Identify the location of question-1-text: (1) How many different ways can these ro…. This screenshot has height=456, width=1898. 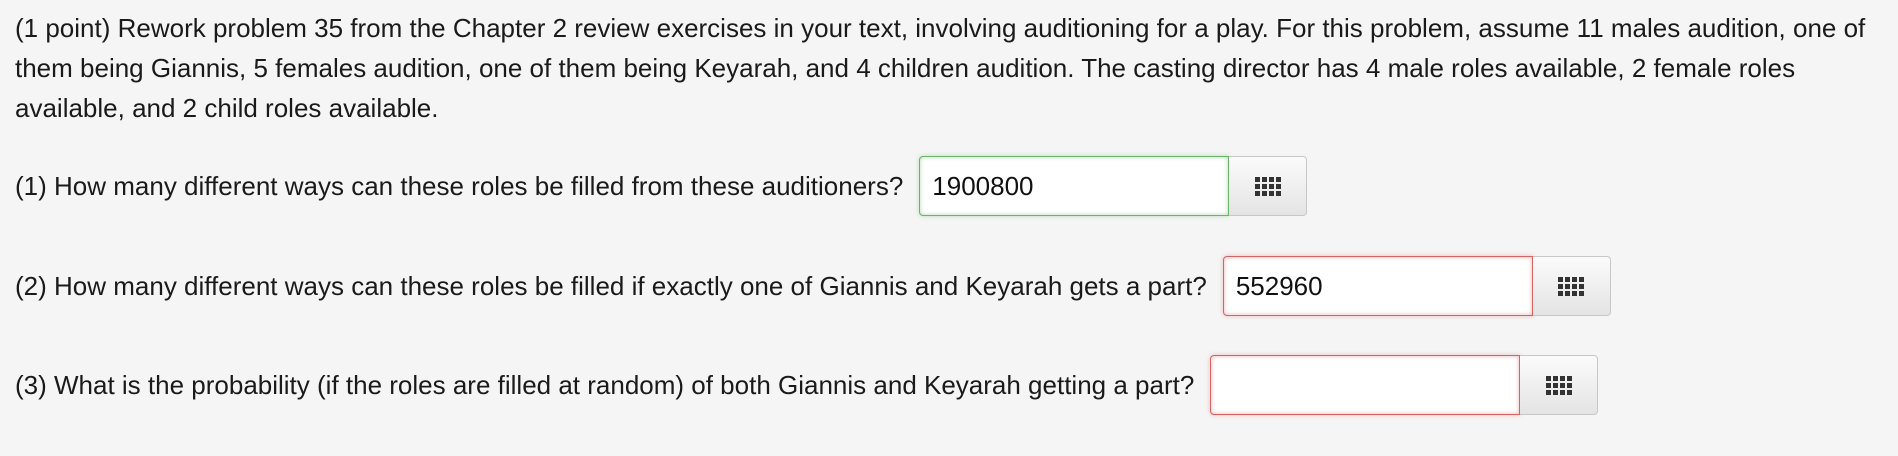
(459, 185).